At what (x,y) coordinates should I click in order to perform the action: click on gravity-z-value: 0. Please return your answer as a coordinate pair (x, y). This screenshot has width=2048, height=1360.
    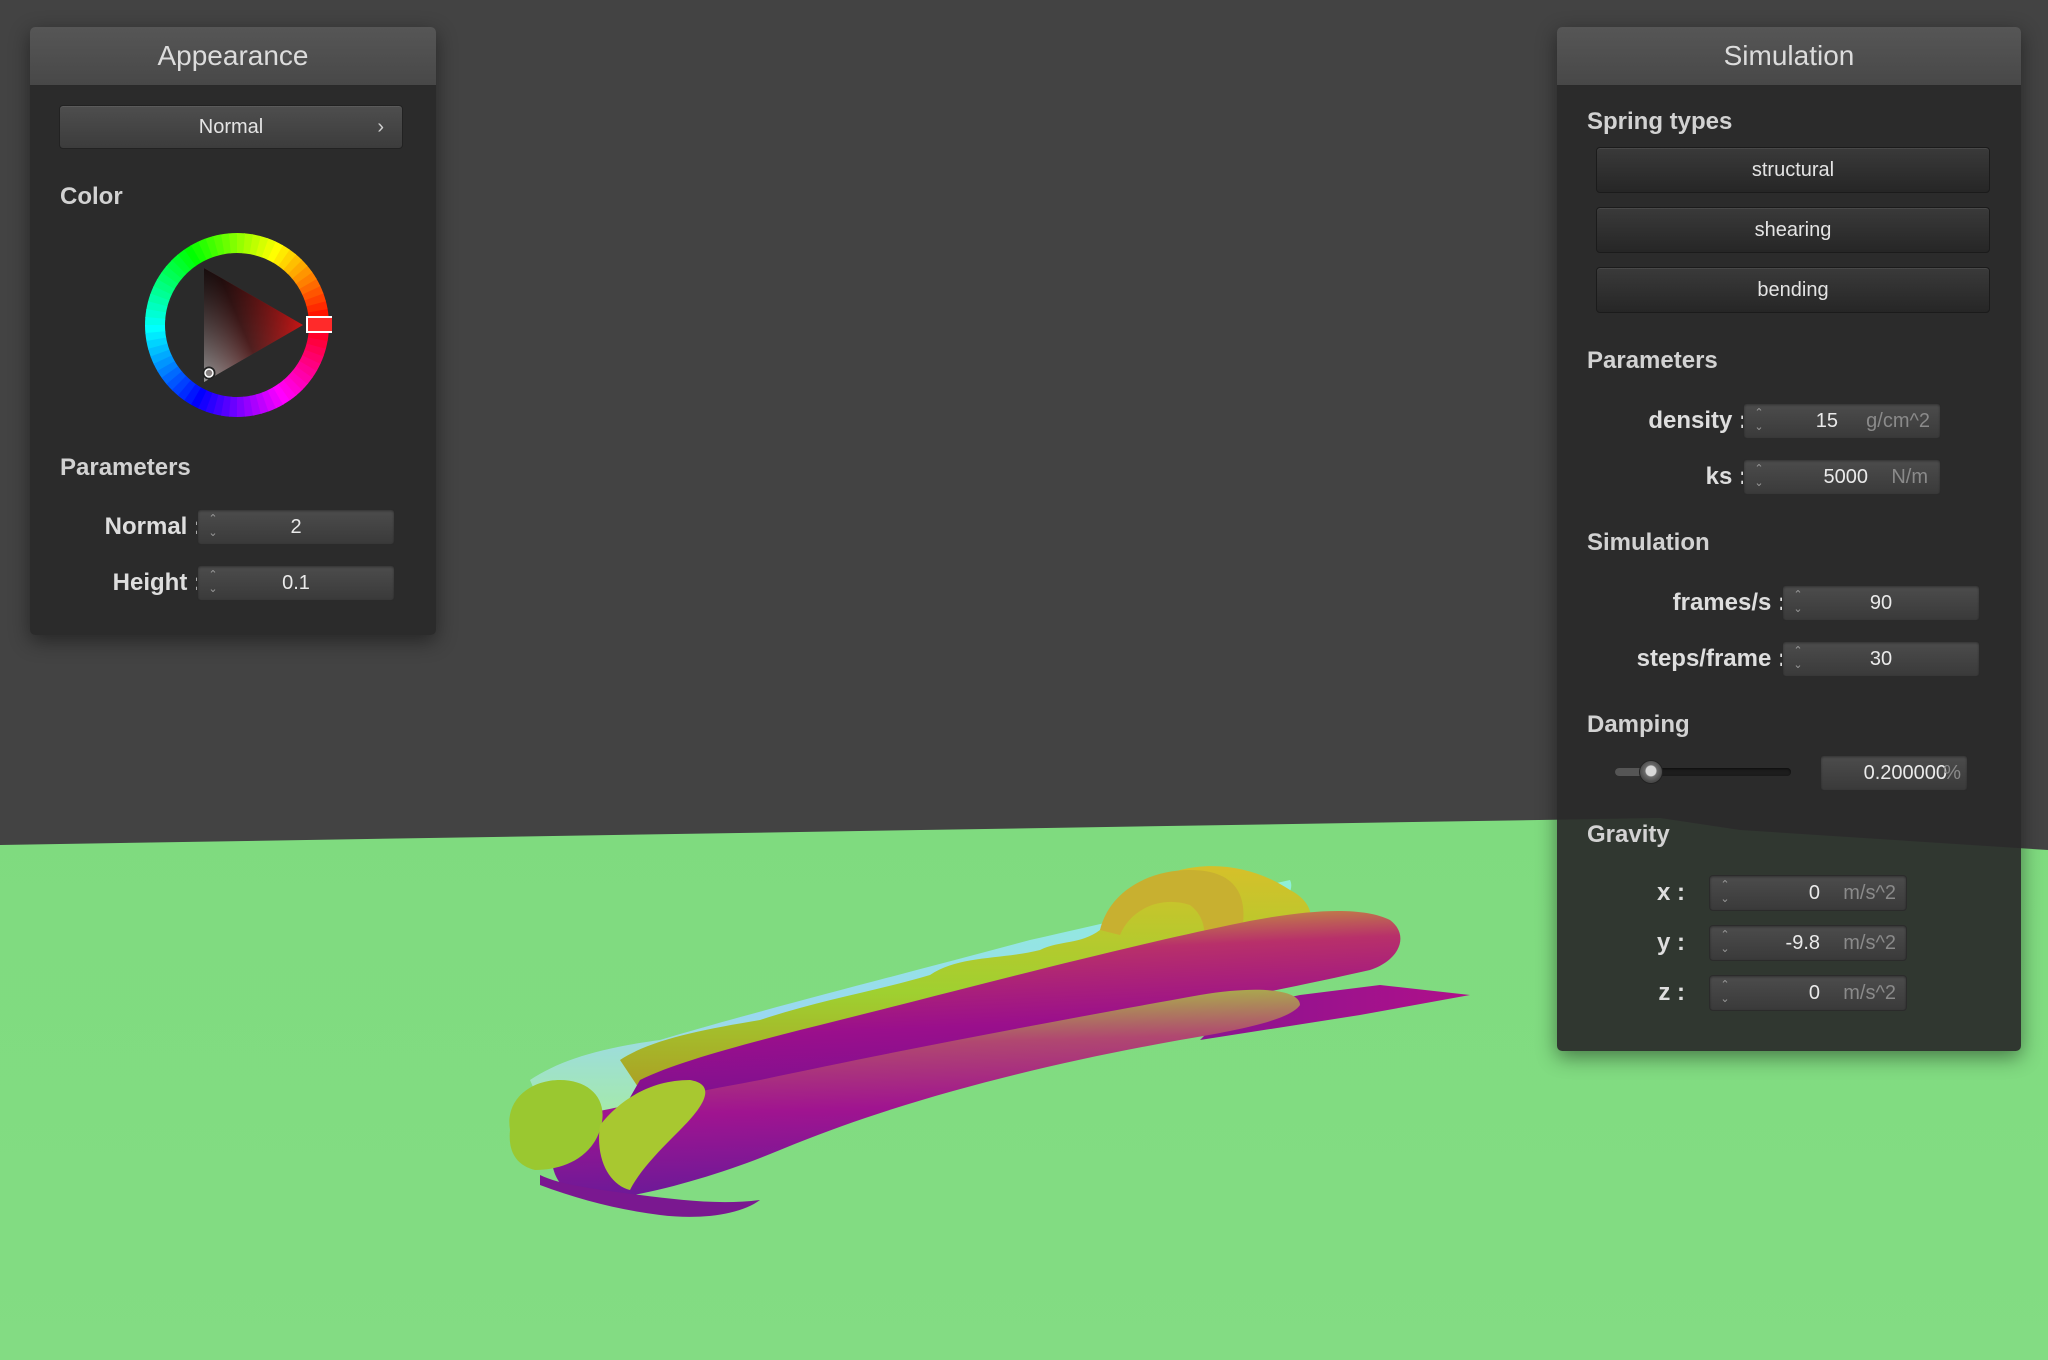
    Looking at the image, I should click on (1814, 993).